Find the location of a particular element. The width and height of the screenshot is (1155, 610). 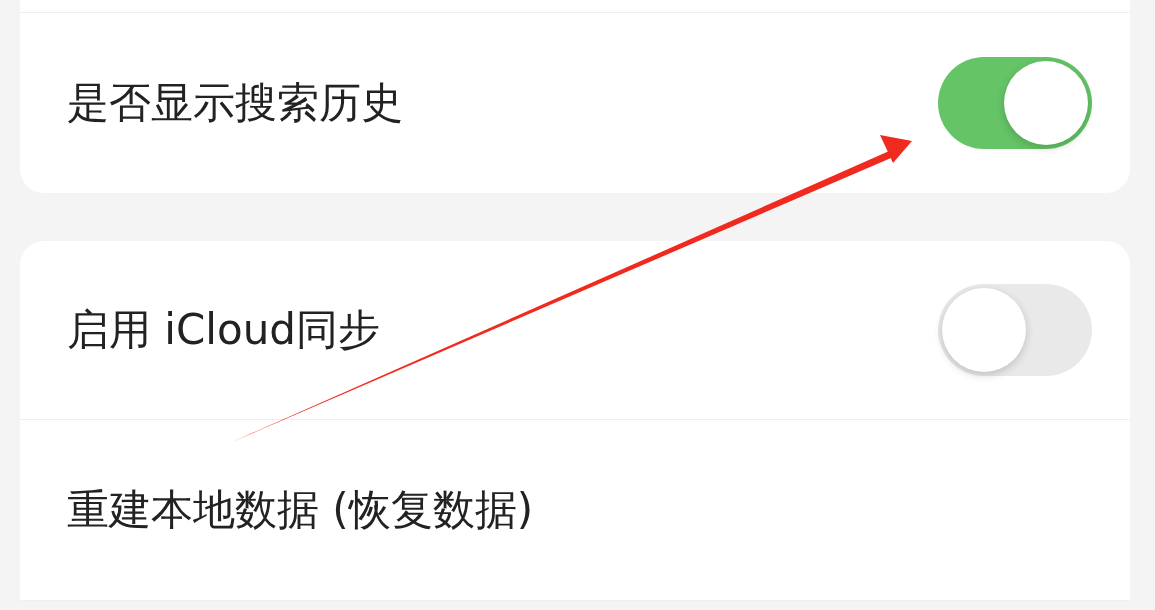

setting-label: 启用 iCloud同步 is located at coordinates (223, 330).